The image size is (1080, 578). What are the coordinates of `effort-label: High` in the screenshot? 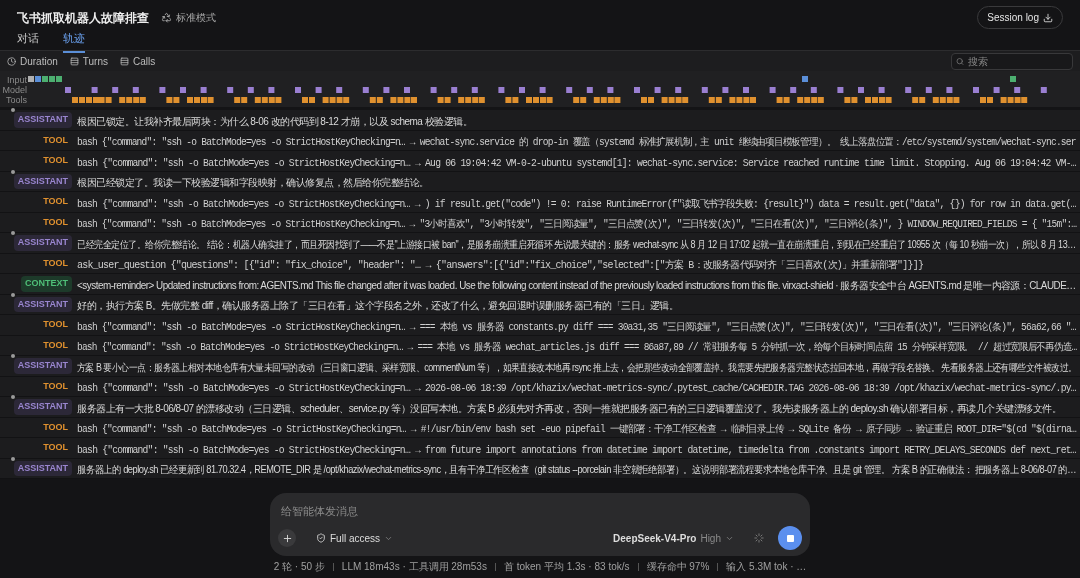 It's located at (710, 538).